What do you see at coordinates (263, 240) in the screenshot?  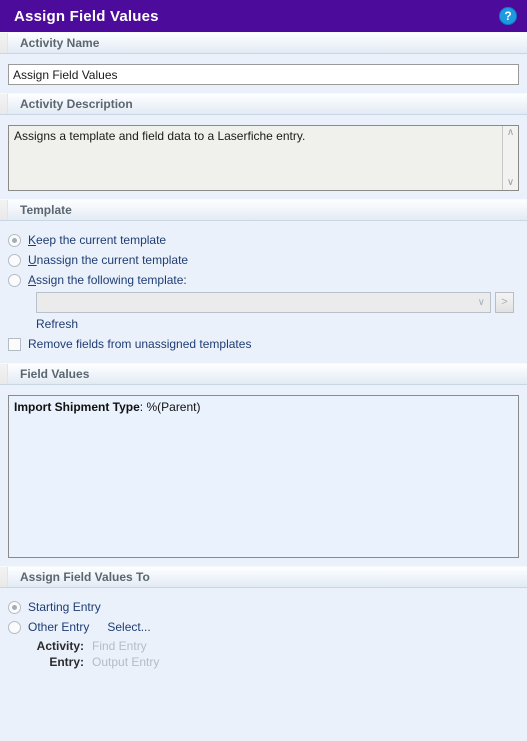 I see `radio-row-keep-current-template: Keep the current template` at bounding box center [263, 240].